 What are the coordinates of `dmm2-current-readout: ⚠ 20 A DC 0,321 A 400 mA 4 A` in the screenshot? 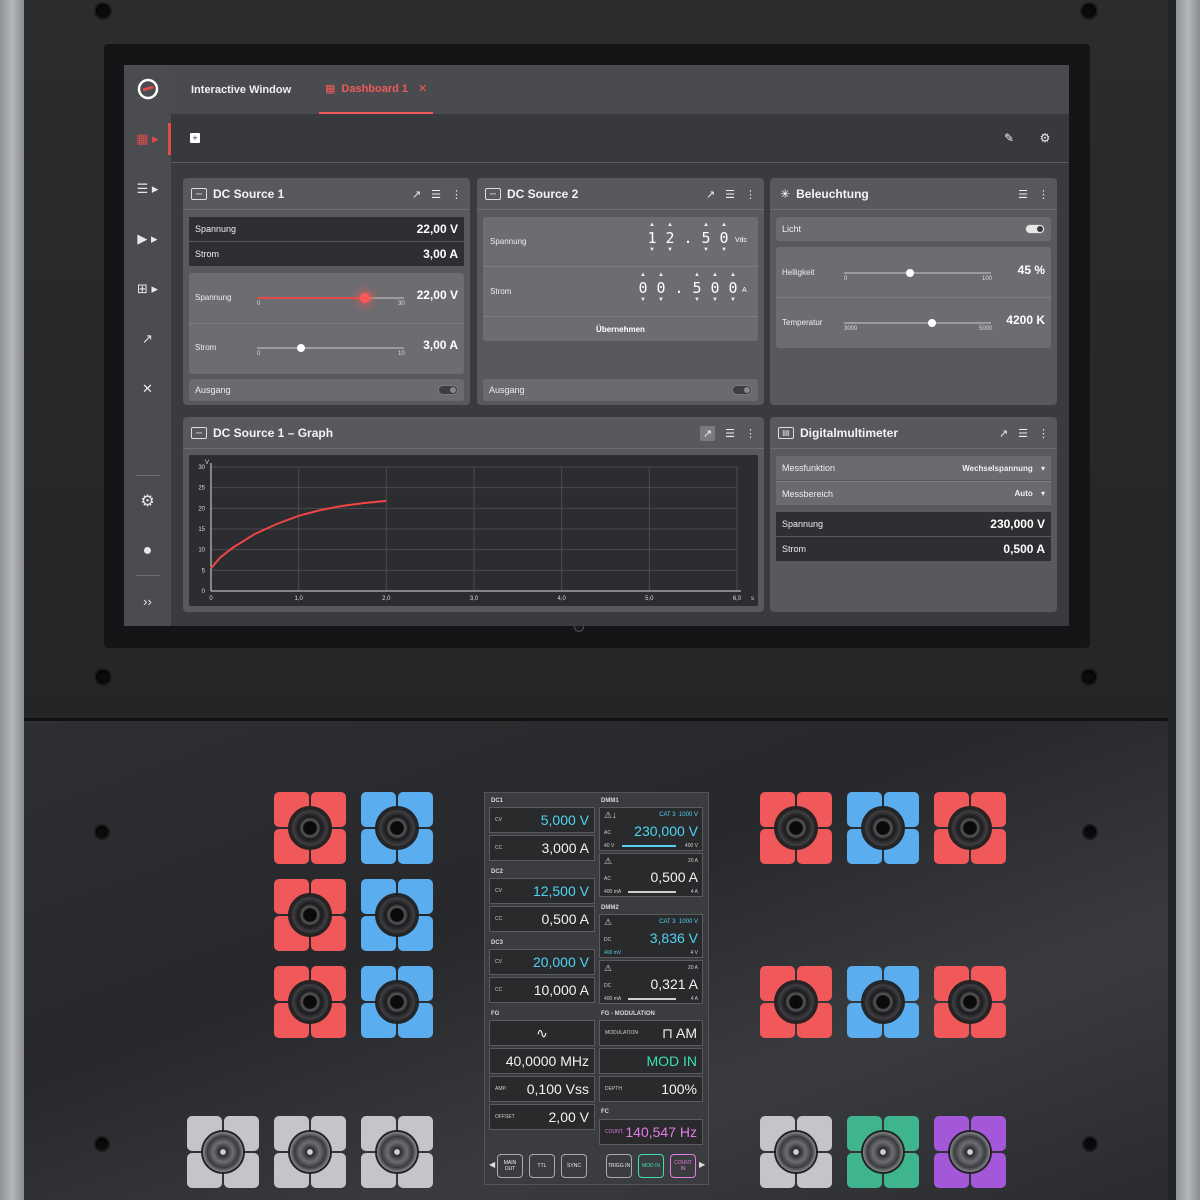 It's located at (651, 982).